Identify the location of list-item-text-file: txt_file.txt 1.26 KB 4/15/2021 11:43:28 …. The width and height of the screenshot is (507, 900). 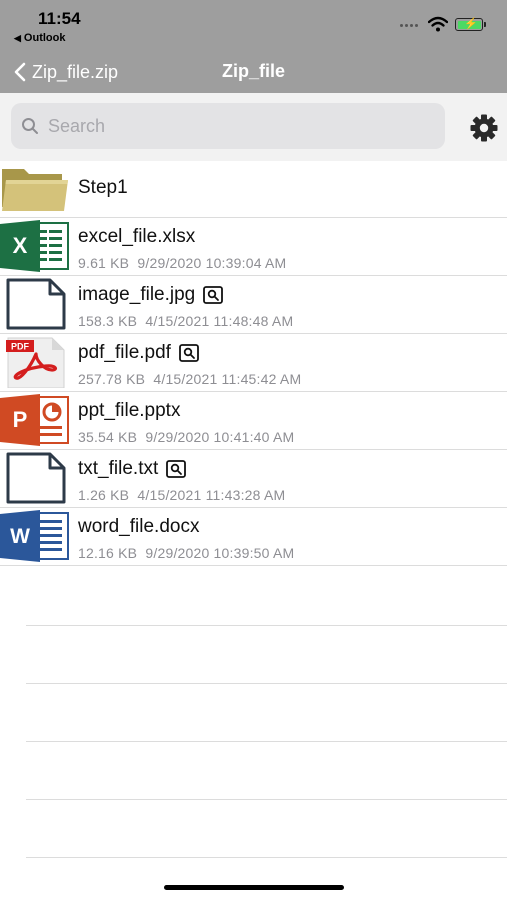
(253, 479).